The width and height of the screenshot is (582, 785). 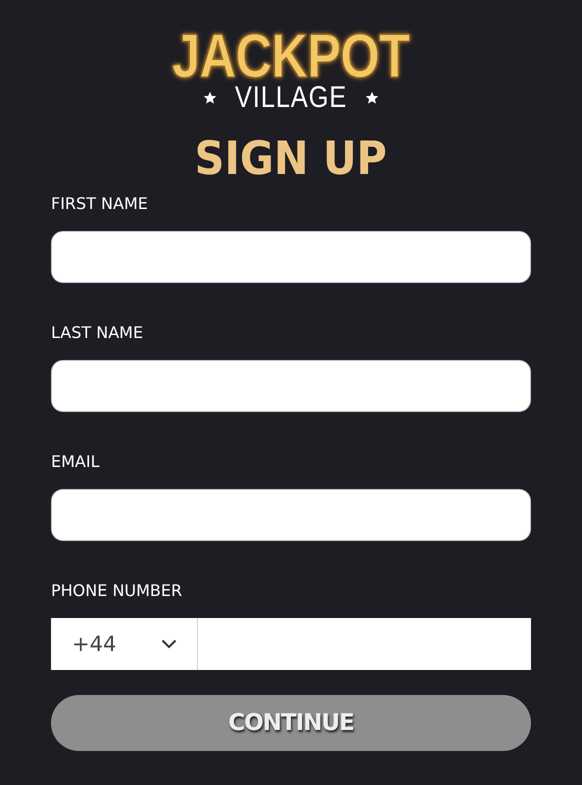 What do you see at coordinates (124, 644) in the screenshot?
I see `country-code-dropdown: +44` at bounding box center [124, 644].